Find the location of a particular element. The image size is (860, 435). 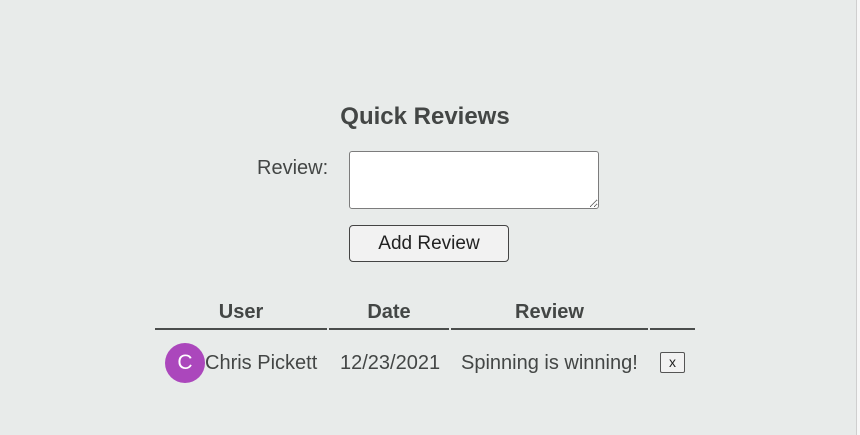

column-header-user: User is located at coordinates (241, 313).